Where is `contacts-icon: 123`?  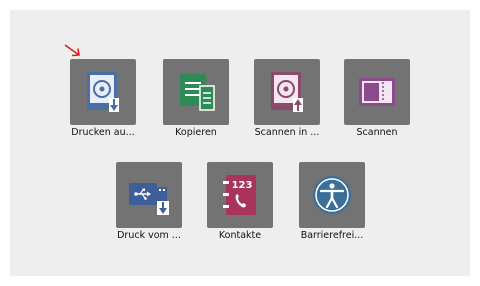
contacts-icon: 123 is located at coordinates (239, 195).